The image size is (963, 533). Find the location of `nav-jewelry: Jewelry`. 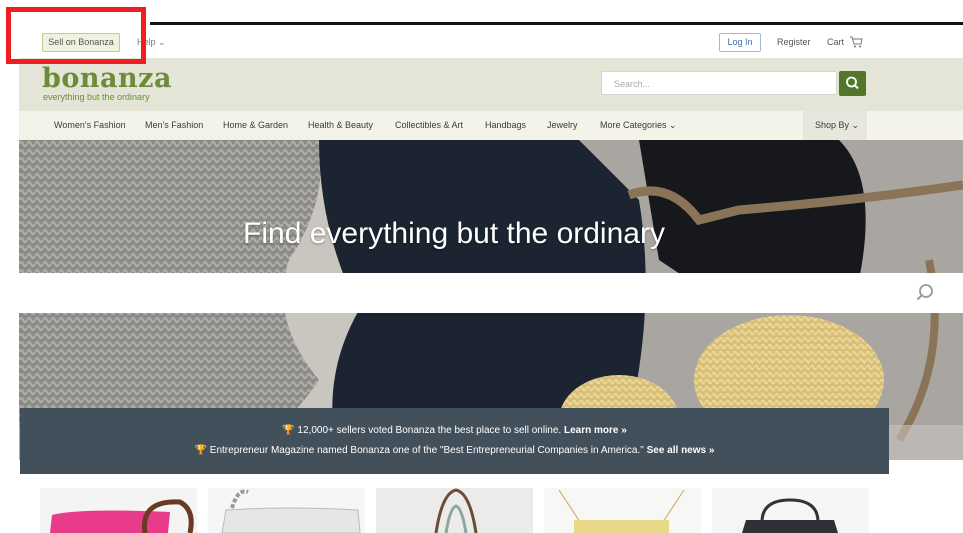

nav-jewelry: Jewelry is located at coordinates (562, 125).